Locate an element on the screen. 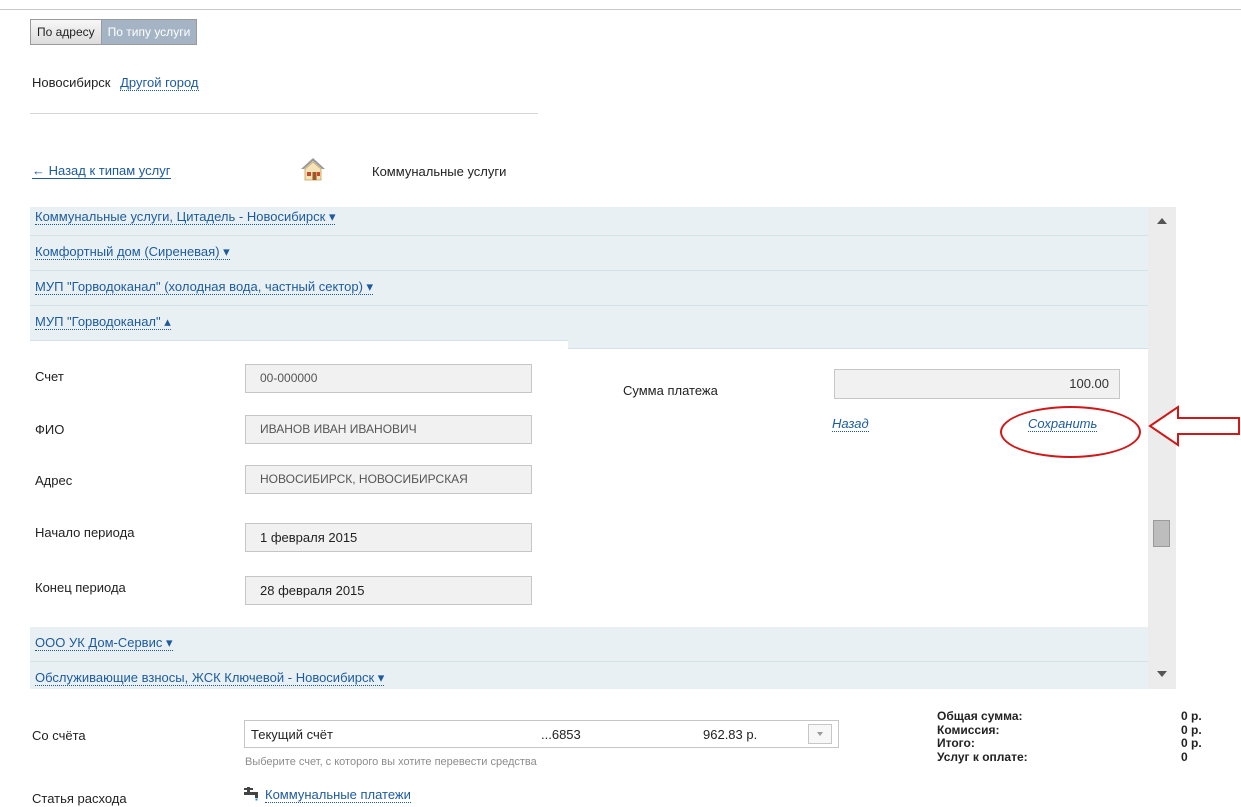 The height and width of the screenshot is (807, 1241). faucet-icon is located at coordinates (251, 794).